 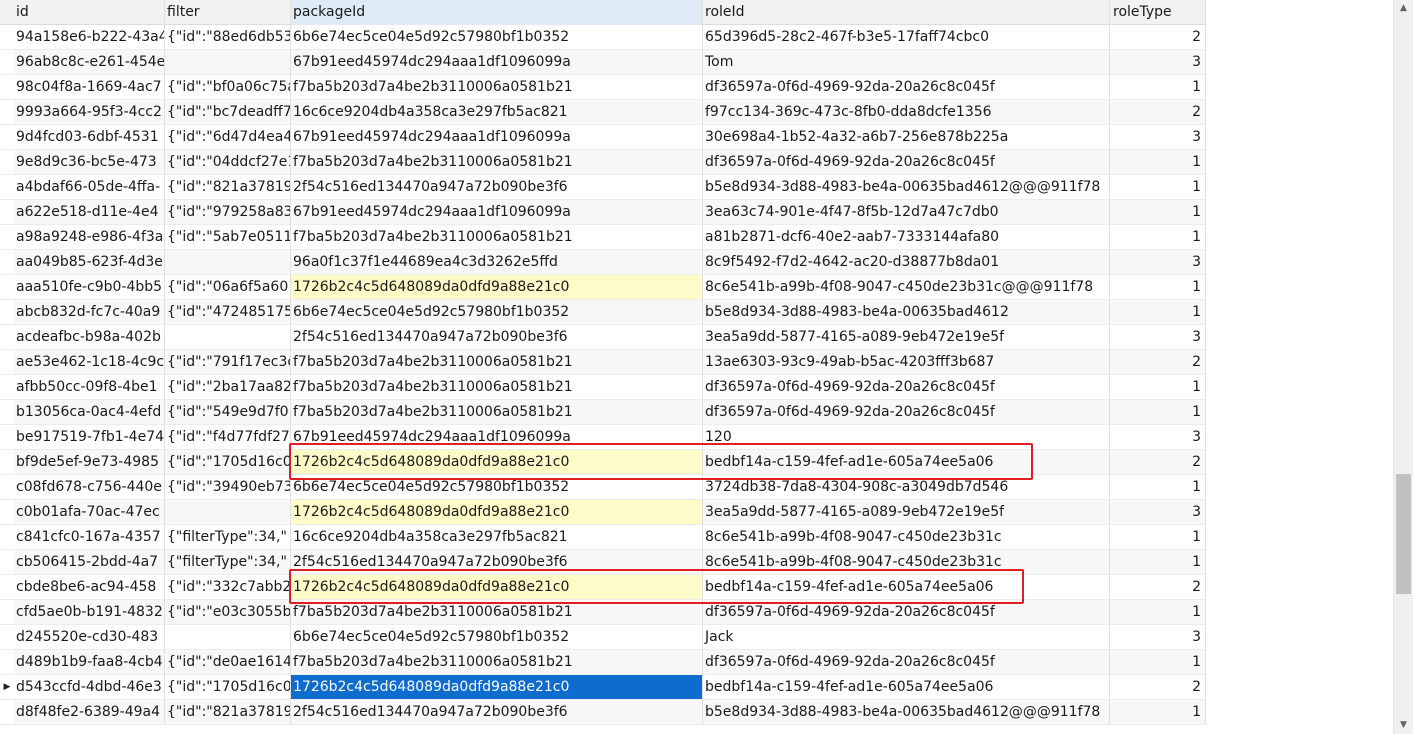 What do you see at coordinates (89, 637) in the screenshot?
I see `cell-id: d245520e-cd30-483` at bounding box center [89, 637].